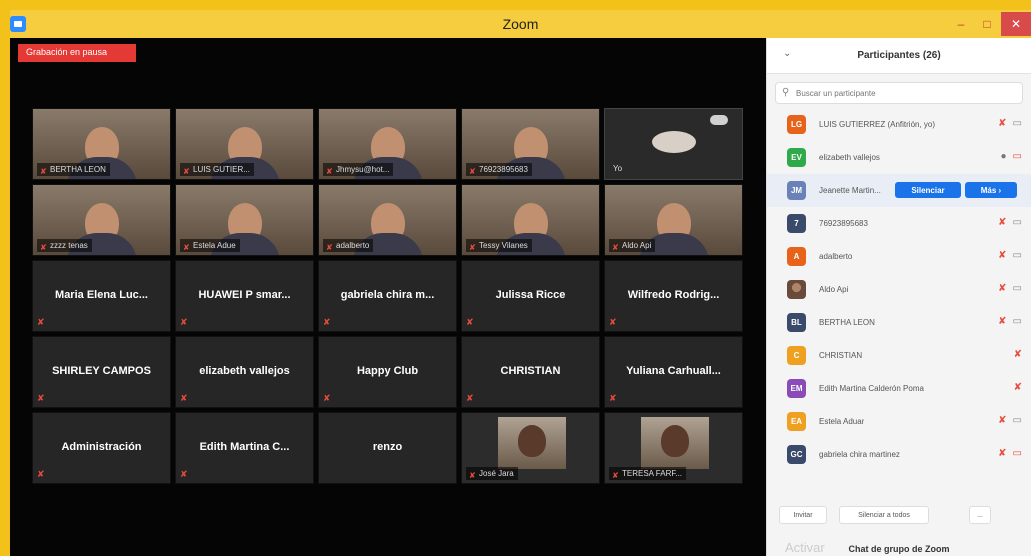 The image size is (1031, 556). What do you see at coordinates (796, 322) in the screenshot?
I see `avatar: BL` at bounding box center [796, 322].